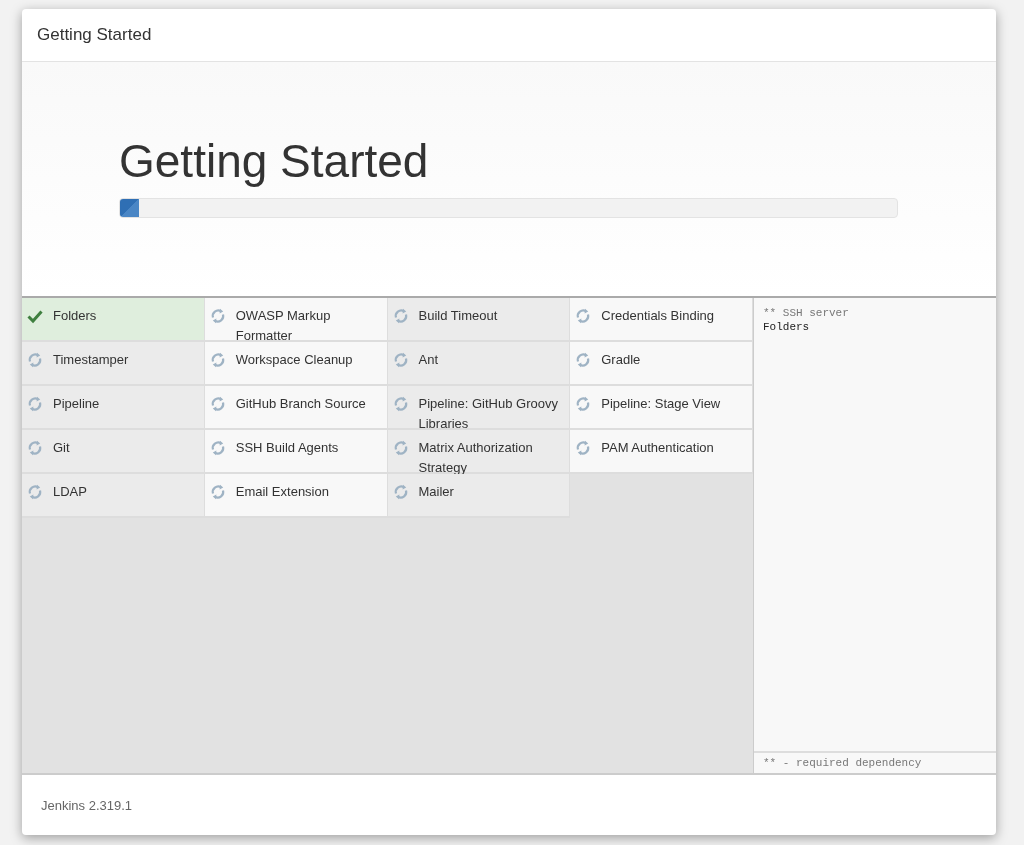  What do you see at coordinates (287, 448) in the screenshot?
I see `plugin-name: SSH Build Agents` at bounding box center [287, 448].